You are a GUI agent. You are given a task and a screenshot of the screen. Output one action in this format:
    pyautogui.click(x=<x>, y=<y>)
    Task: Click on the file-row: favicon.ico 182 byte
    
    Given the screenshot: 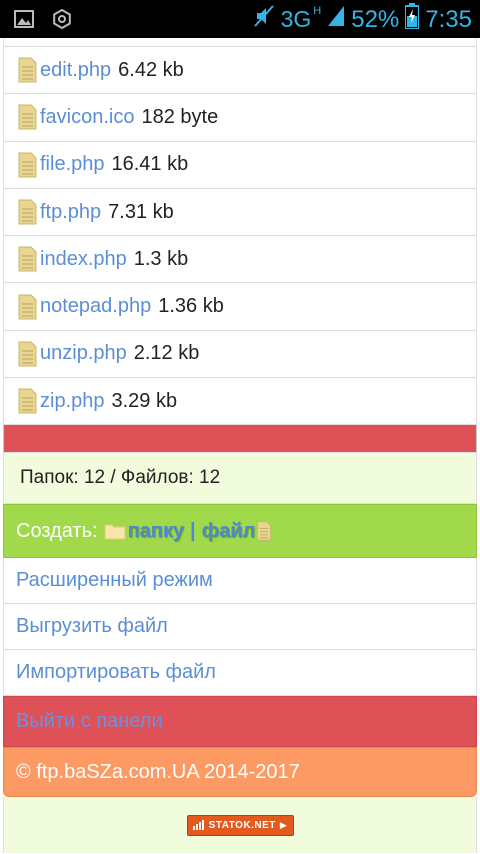 What is the action you would take?
    pyautogui.click(x=240, y=118)
    